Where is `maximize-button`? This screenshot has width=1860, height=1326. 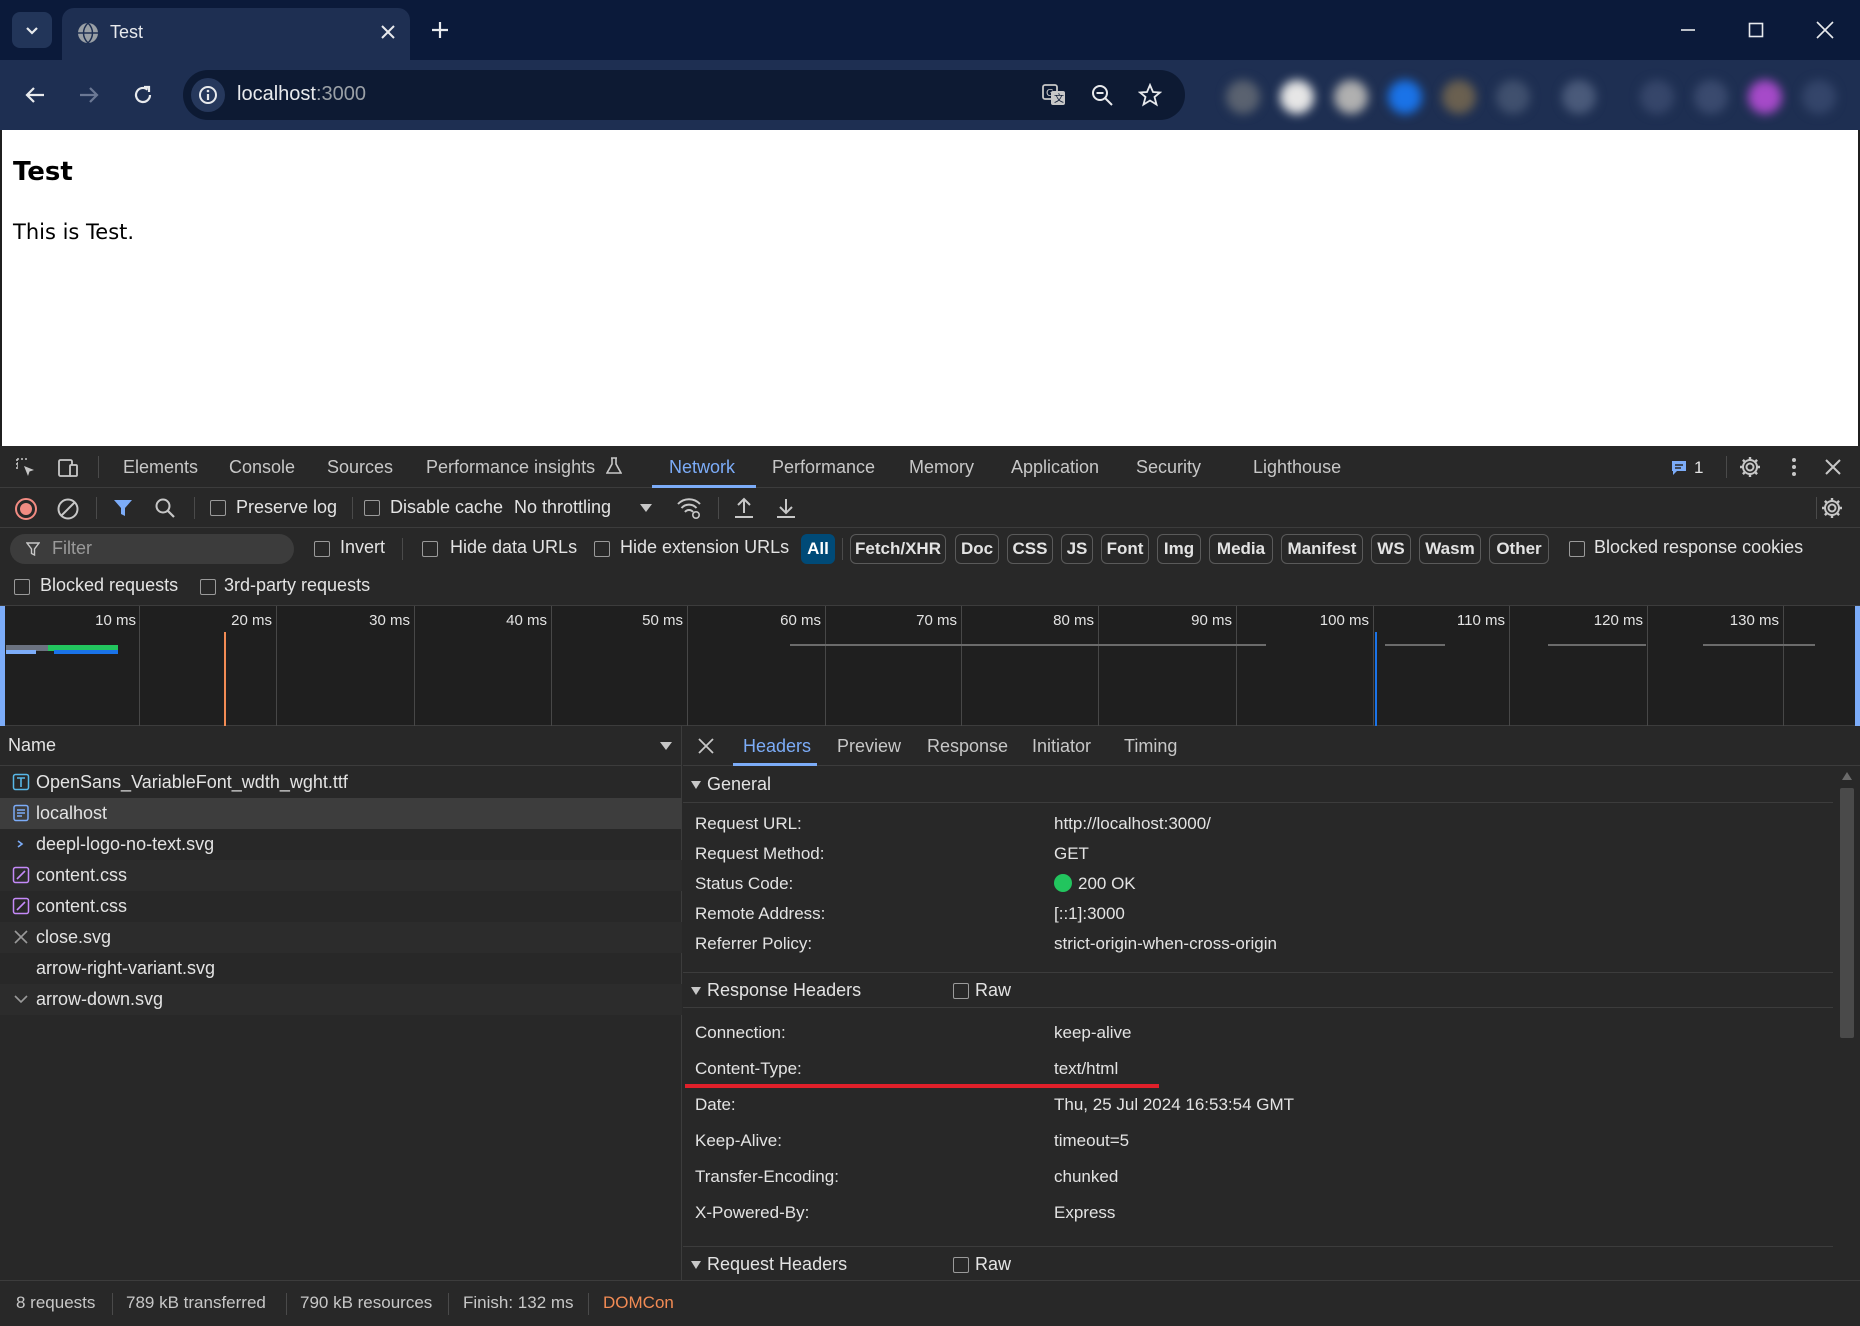 maximize-button is located at coordinates (1756, 30).